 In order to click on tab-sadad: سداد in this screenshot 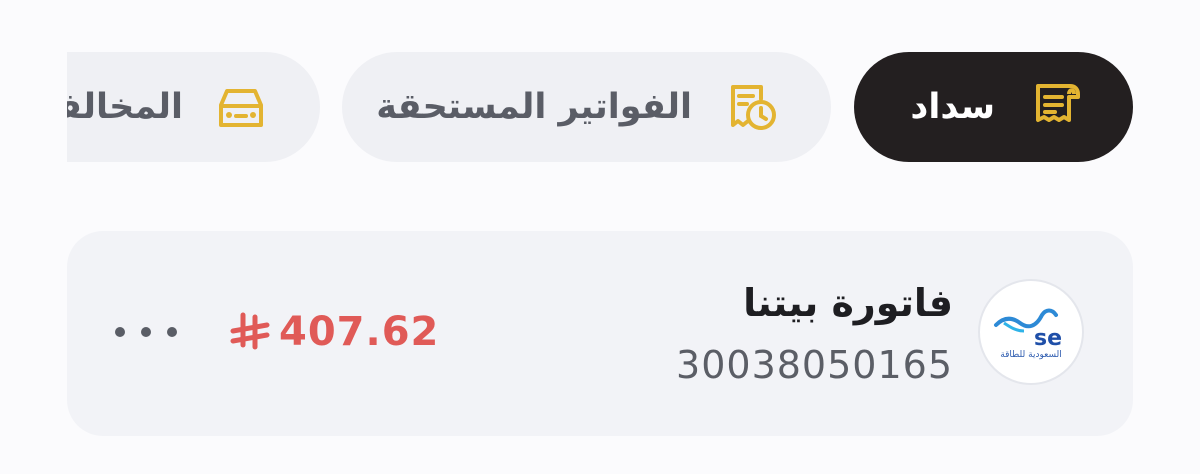, I will do `click(993, 107)`.